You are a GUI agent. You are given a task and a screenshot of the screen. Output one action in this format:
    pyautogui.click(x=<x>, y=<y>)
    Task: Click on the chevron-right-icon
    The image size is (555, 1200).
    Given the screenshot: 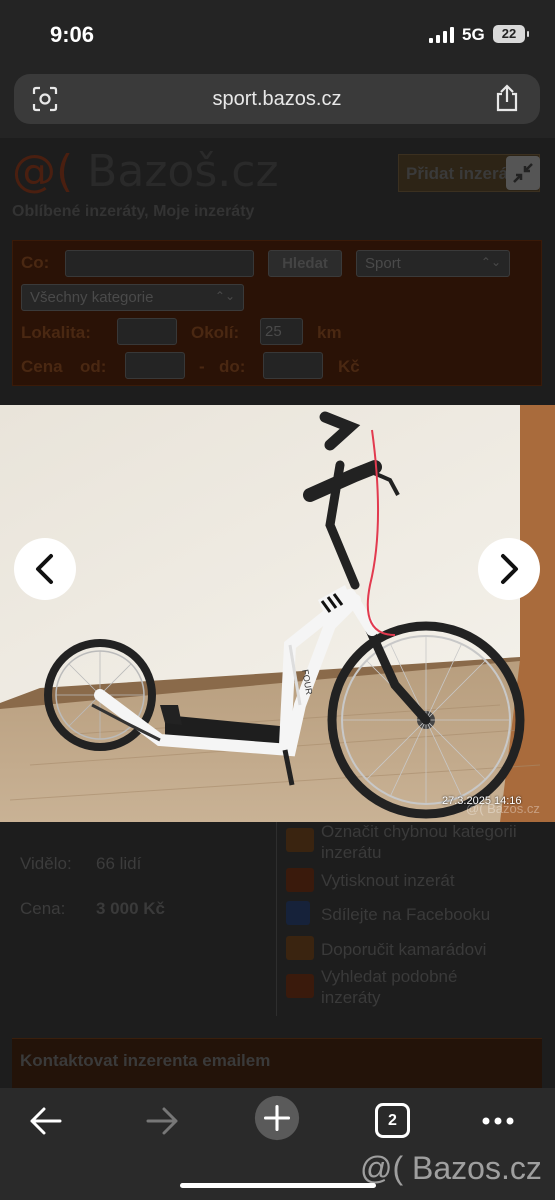 What is the action you would take?
    pyautogui.click(x=509, y=569)
    